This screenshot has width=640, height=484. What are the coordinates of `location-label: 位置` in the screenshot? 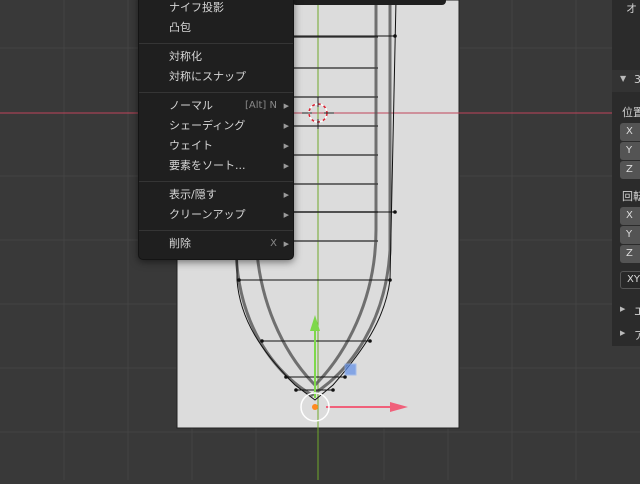 It's located at (631, 112).